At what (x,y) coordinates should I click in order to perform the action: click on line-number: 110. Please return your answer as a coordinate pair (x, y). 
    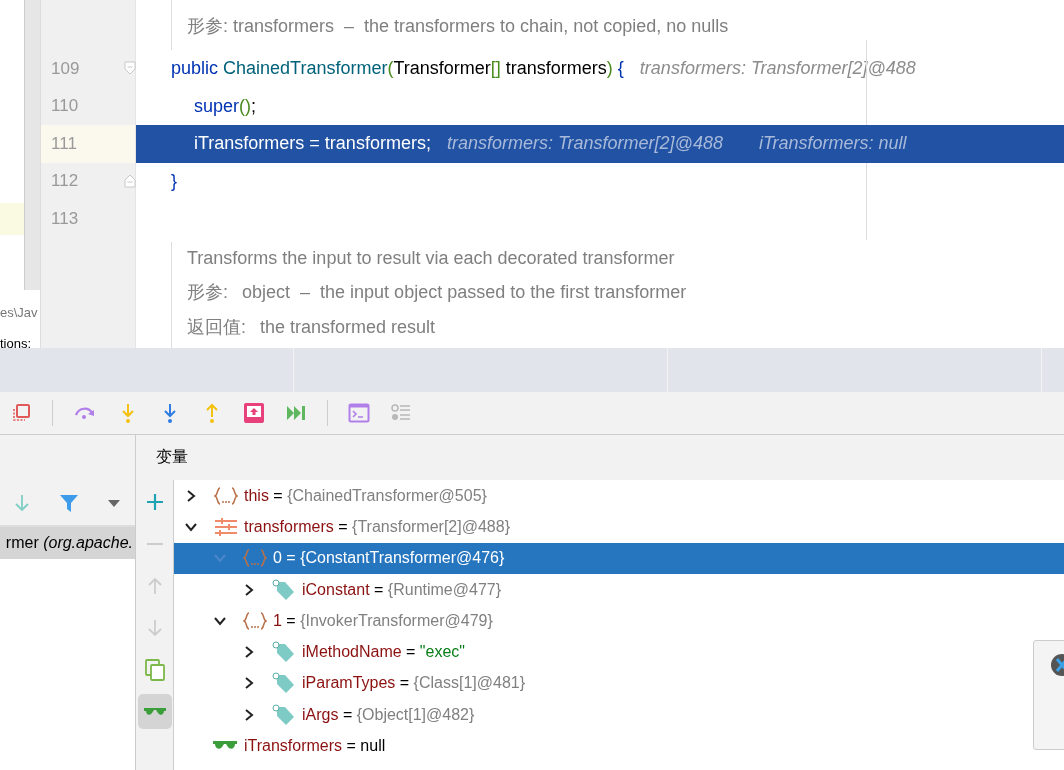
    Looking at the image, I should click on (65, 106).